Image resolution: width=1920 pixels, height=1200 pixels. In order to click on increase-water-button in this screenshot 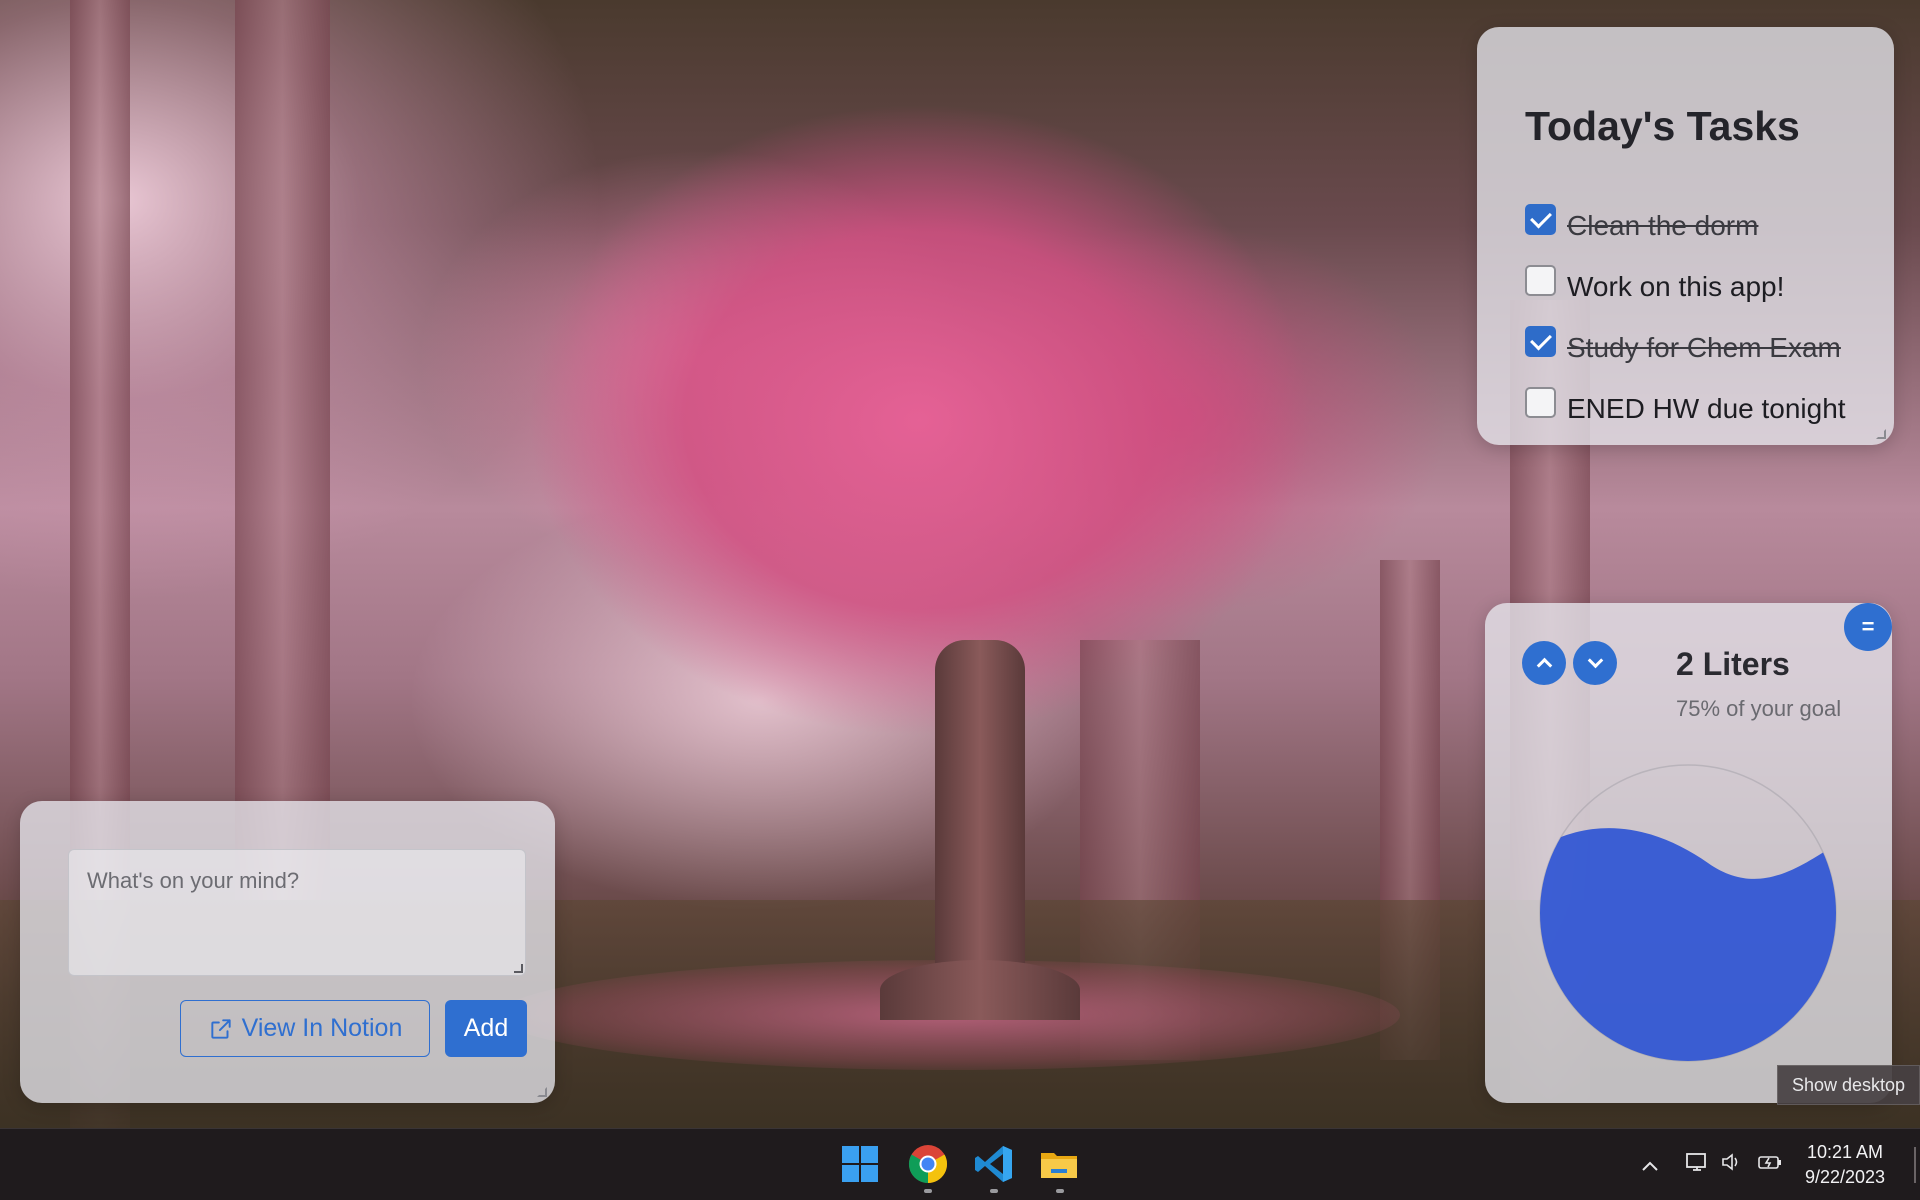, I will do `click(1544, 663)`.